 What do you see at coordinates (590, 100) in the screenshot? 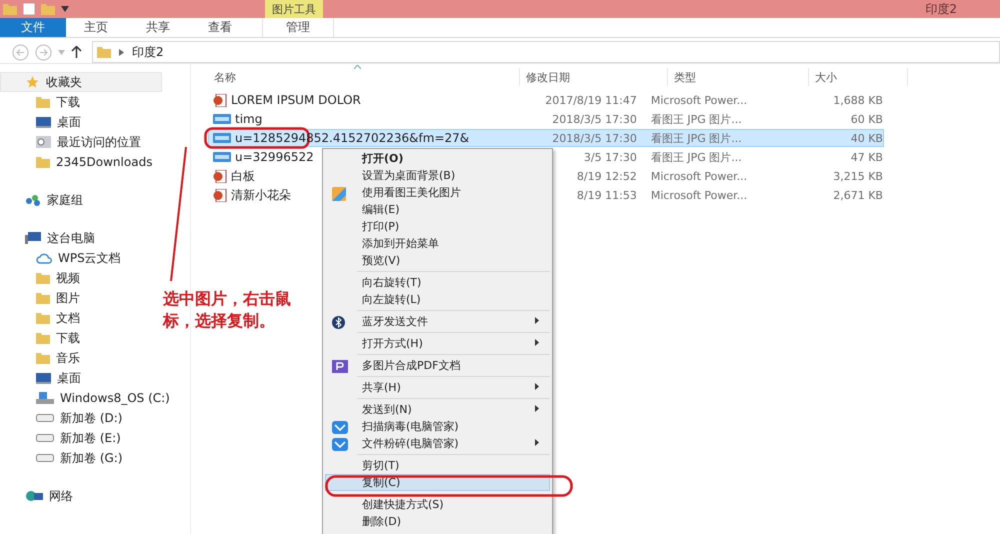
I see `date-cell-text: 2017/8/19 11:47` at bounding box center [590, 100].